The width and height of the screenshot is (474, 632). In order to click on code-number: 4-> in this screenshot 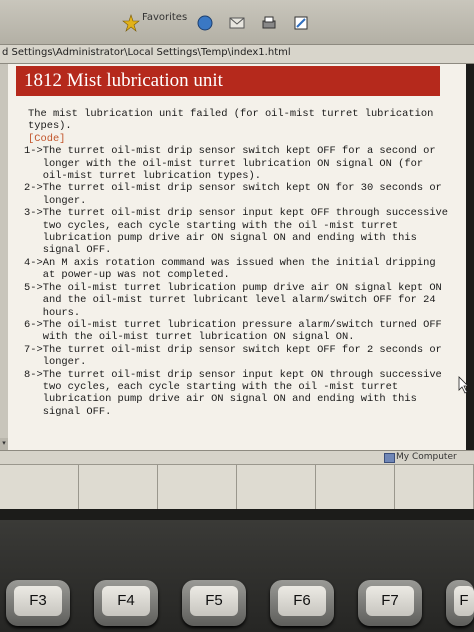, I will do `click(33, 262)`.